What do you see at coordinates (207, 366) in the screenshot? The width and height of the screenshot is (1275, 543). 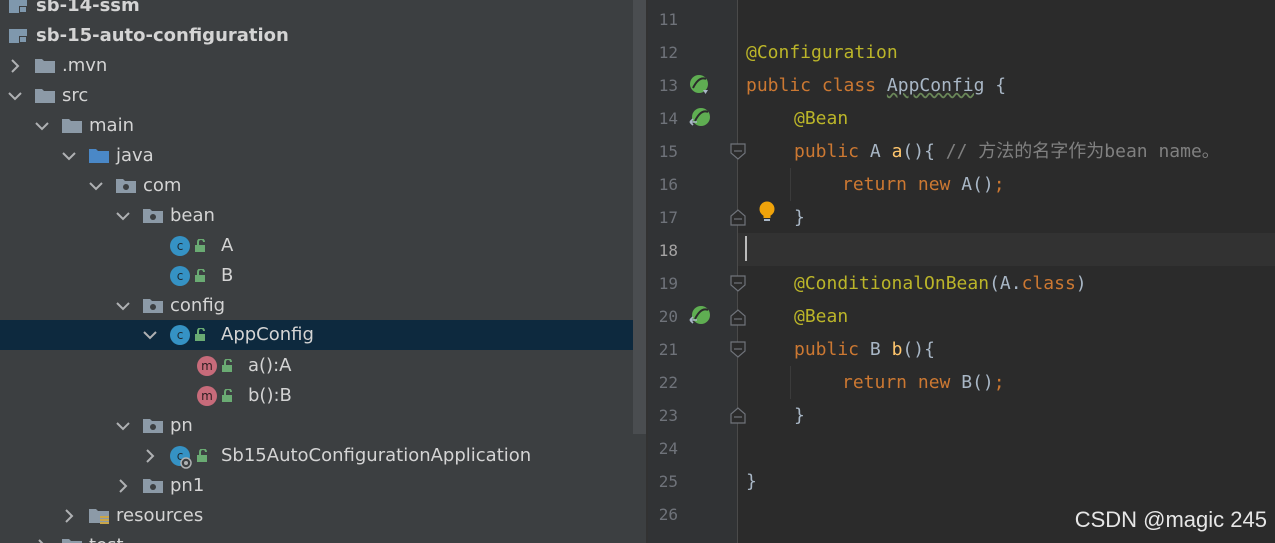 I see `method-icon: m` at bounding box center [207, 366].